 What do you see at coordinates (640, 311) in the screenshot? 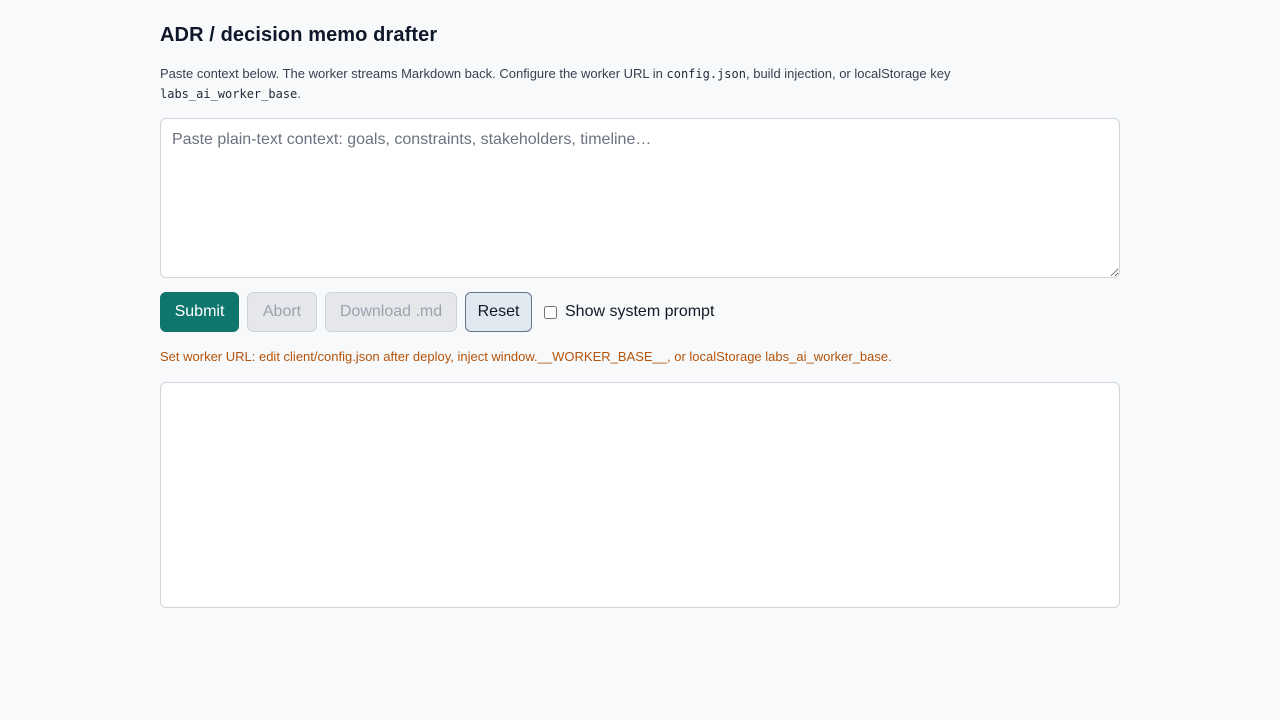
I see `show-system-prompt-label: Show system prompt` at bounding box center [640, 311].